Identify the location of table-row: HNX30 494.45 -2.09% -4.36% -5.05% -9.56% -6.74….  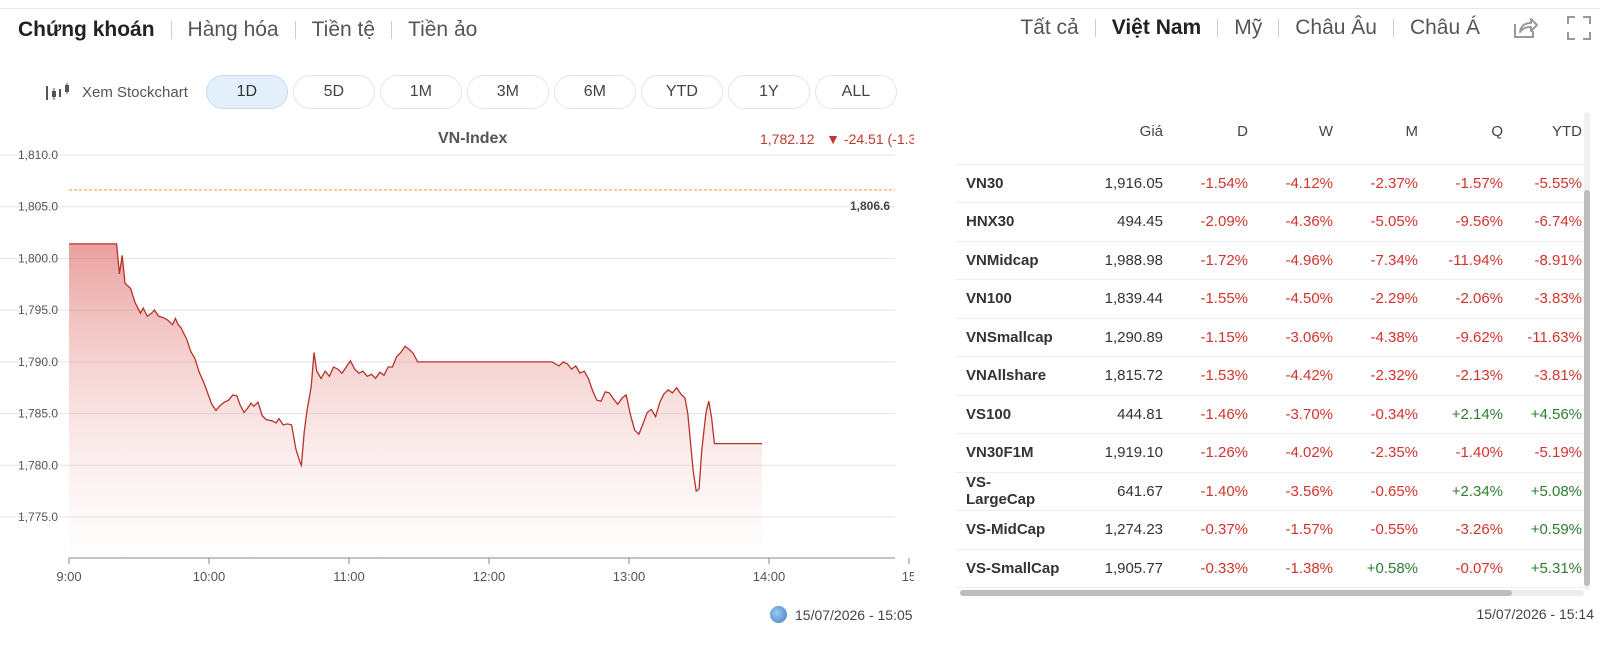
(1273, 222).